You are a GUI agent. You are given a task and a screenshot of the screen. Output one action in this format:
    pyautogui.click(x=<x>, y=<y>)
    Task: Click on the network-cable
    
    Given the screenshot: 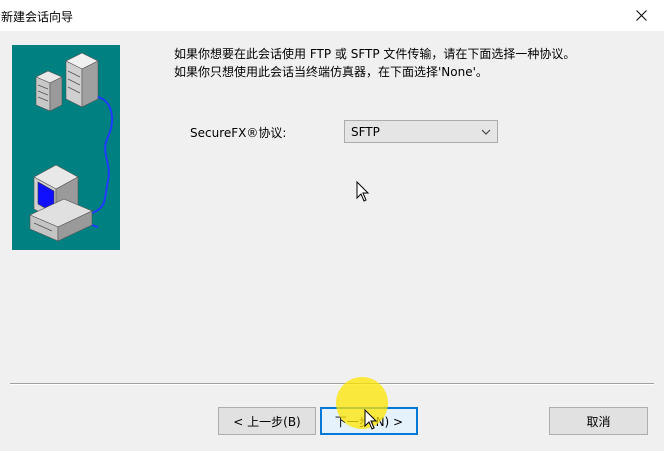 What is the action you would take?
    pyautogui.click(x=100, y=162)
    